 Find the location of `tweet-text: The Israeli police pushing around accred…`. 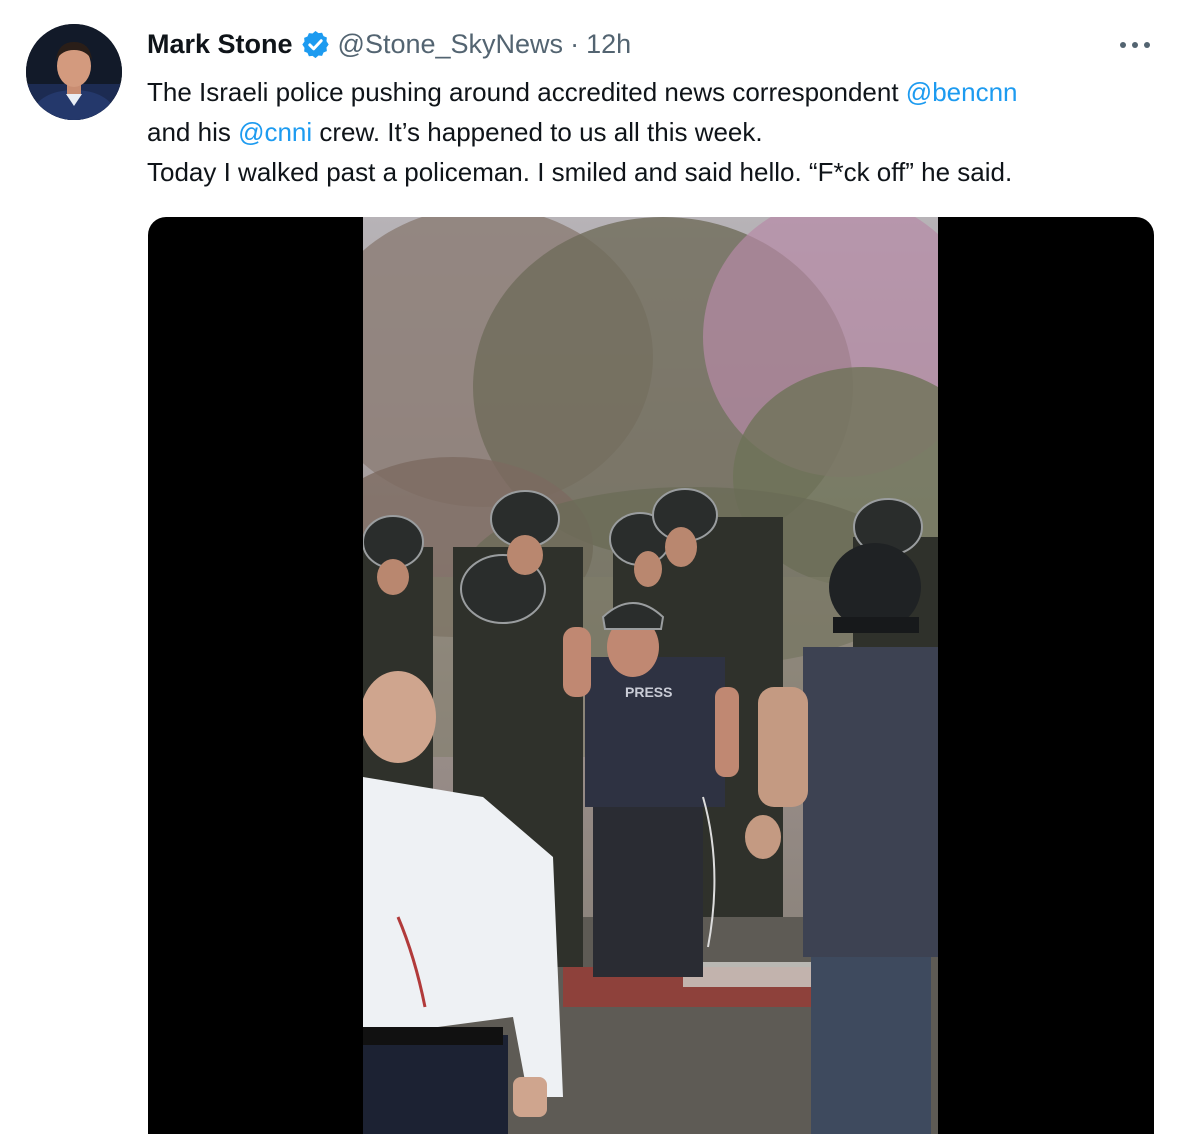

tweet-text: The Israeli police pushing around accred… is located at coordinates (662, 132).